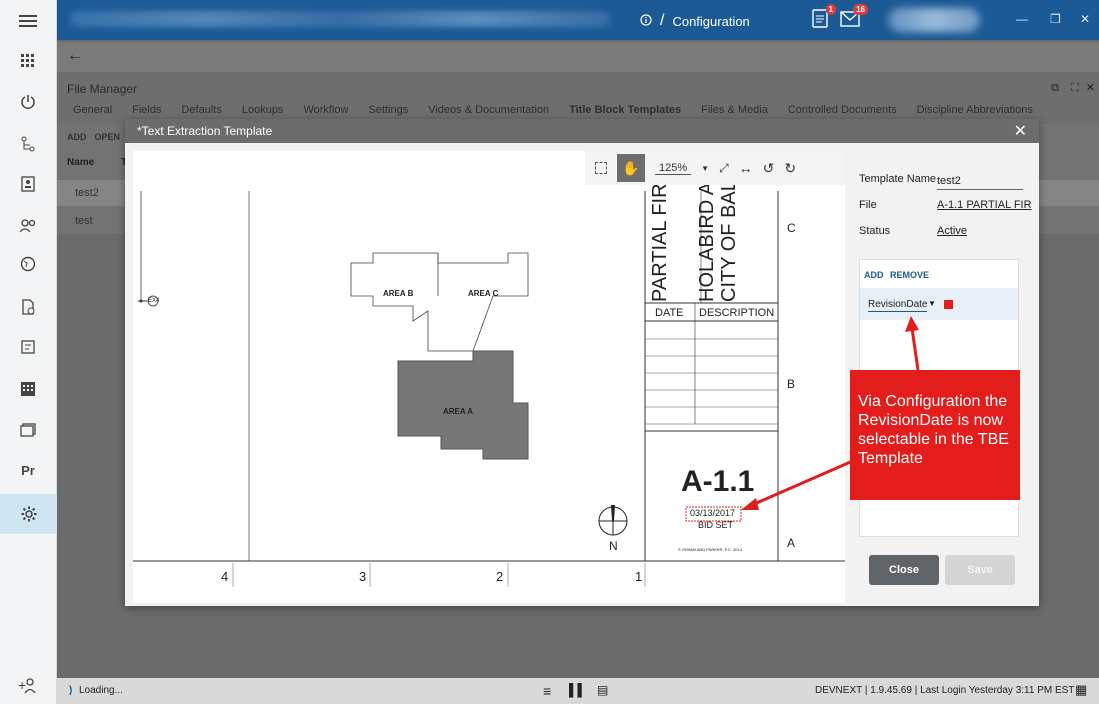  I want to click on template-name-input: test2, so click(980, 182).